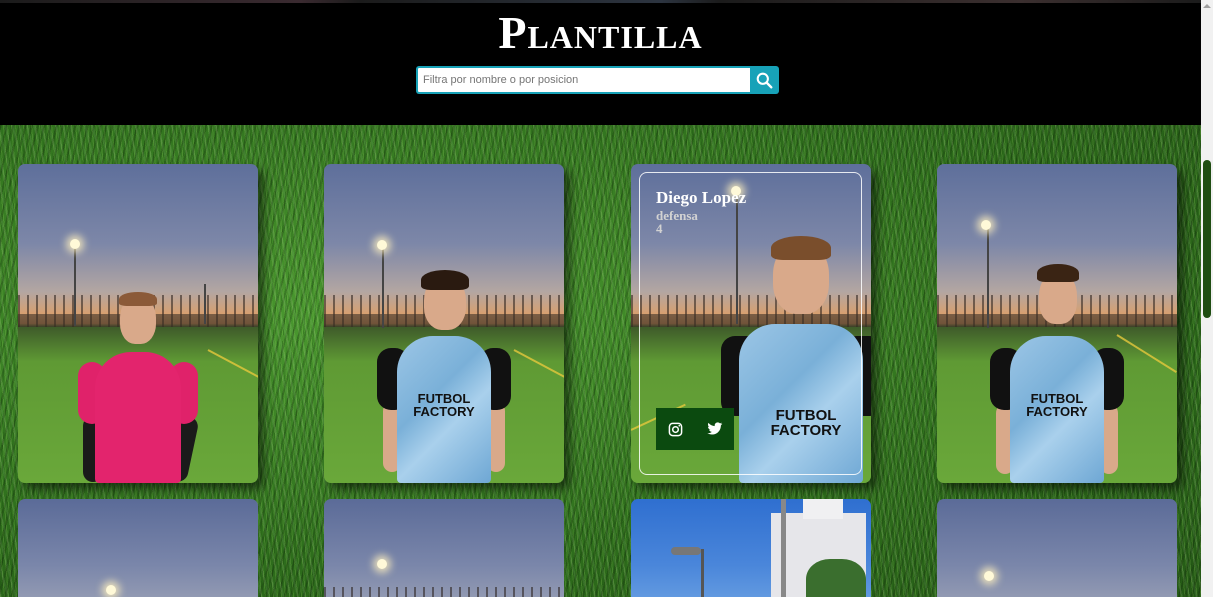  I want to click on instagram-icon, so click(675, 429).